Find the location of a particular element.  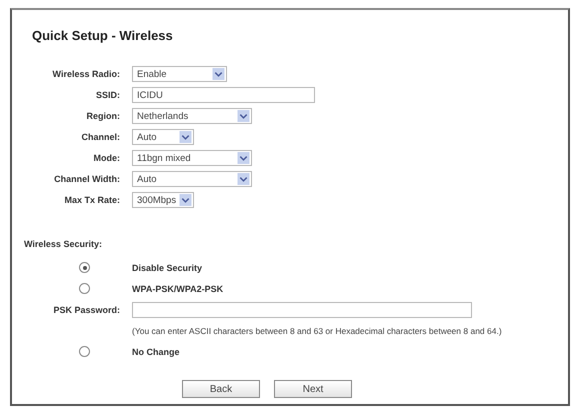

dropdown: Enable is located at coordinates (179, 74).